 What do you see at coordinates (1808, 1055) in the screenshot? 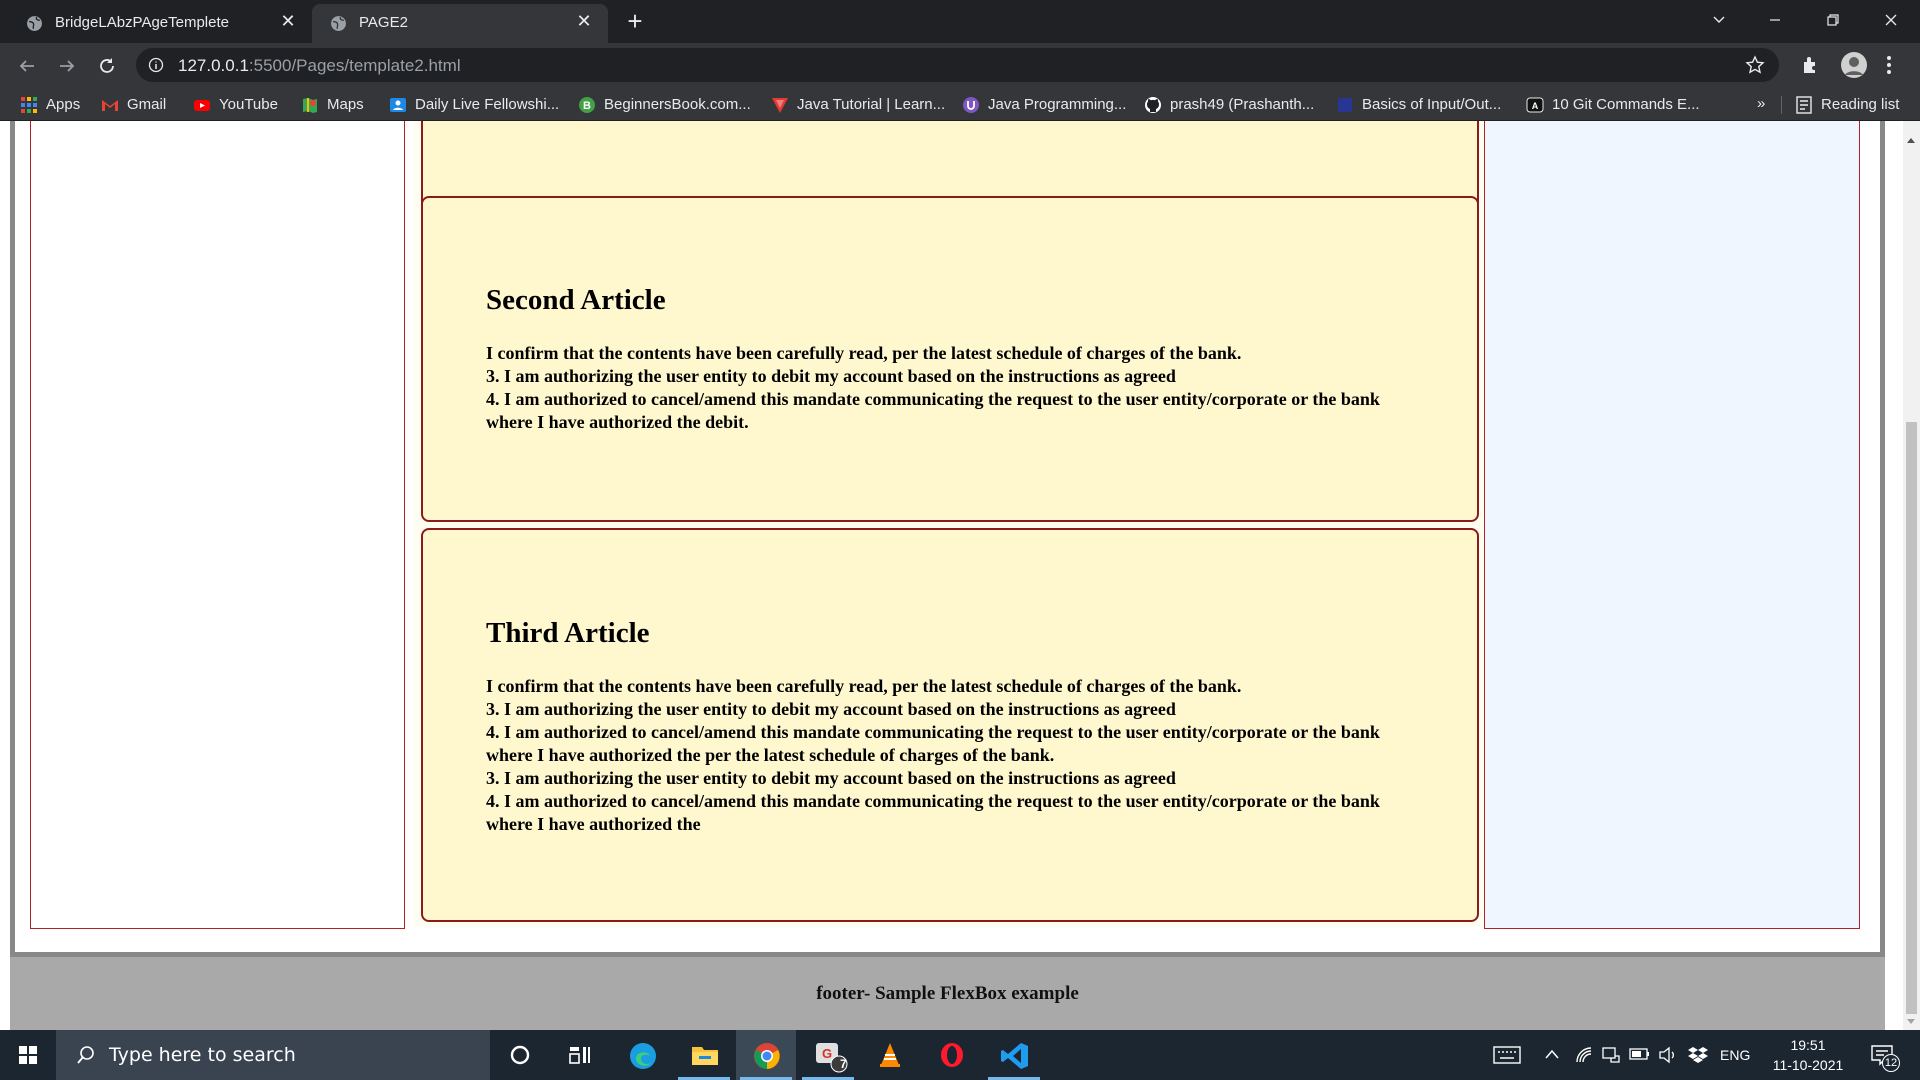
I see `taskbar-clock: 19:51 11-10-2021` at bounding box center [1808, 1055].